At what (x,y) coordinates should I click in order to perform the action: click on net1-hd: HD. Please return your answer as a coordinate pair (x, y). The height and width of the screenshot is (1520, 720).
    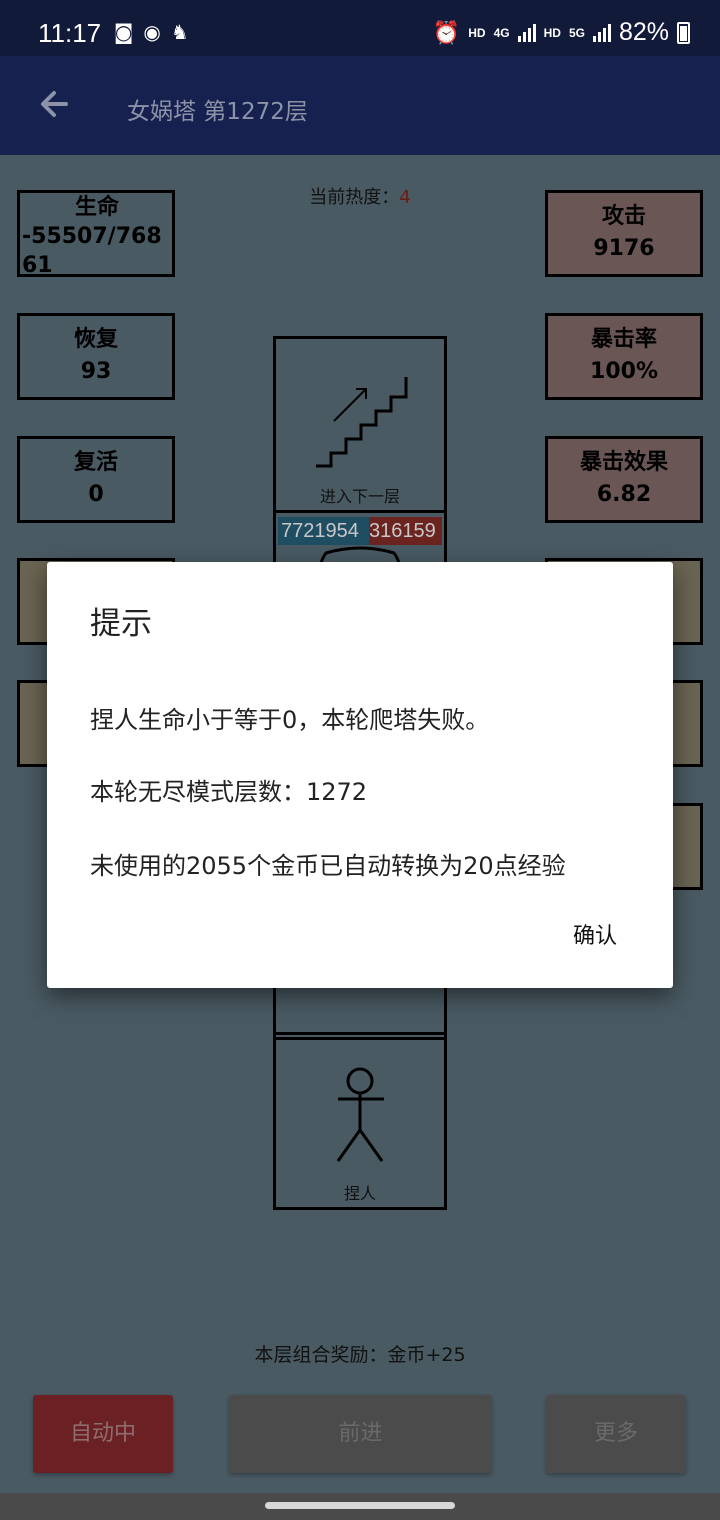
    Looking at the image, I should click on (477, 32).